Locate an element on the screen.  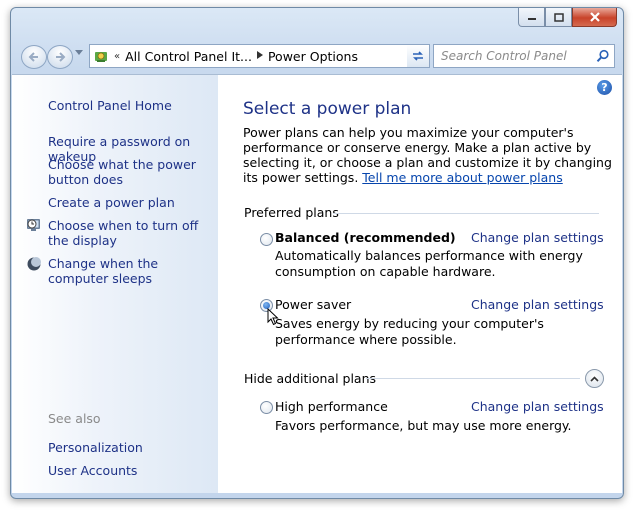
forward-arrow-icon is located at coordinates (61, 57).